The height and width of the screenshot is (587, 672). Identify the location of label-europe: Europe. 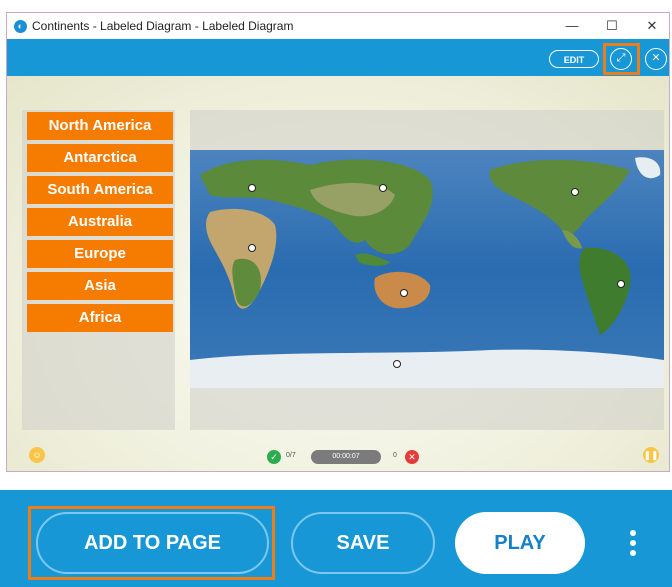
(100, 254).